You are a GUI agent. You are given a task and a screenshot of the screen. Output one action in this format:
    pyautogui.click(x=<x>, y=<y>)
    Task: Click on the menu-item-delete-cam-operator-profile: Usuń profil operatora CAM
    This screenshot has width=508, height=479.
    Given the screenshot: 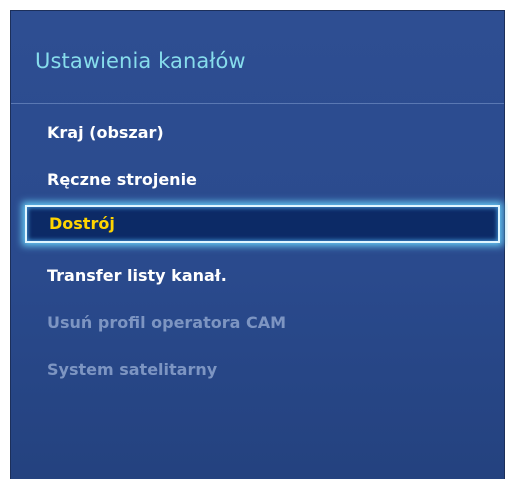 What is the action you would take?
    pyautogui.click(x=167, y=322)
    